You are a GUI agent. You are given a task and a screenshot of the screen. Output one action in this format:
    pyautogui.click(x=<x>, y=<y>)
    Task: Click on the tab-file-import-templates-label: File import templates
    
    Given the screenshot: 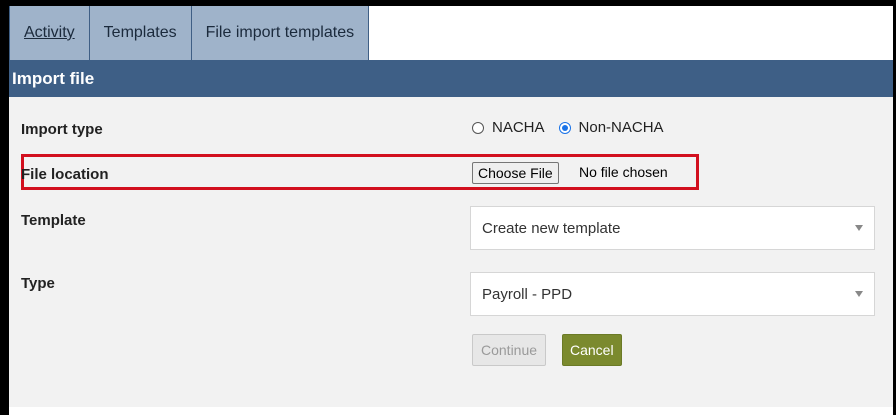 What is the action you would take?
    pyautogui.click(x=280, y=32)
    